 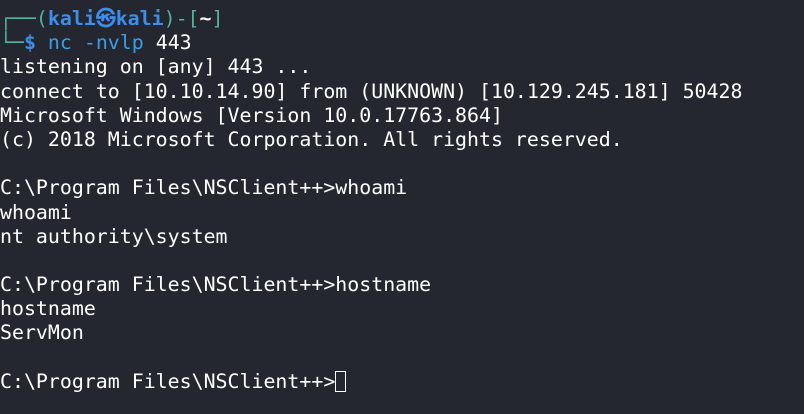 What do you see at coordinates (114, 236) in the screenshot?
I see `output-line: nt authority\system` at bounding box center [114, 236].